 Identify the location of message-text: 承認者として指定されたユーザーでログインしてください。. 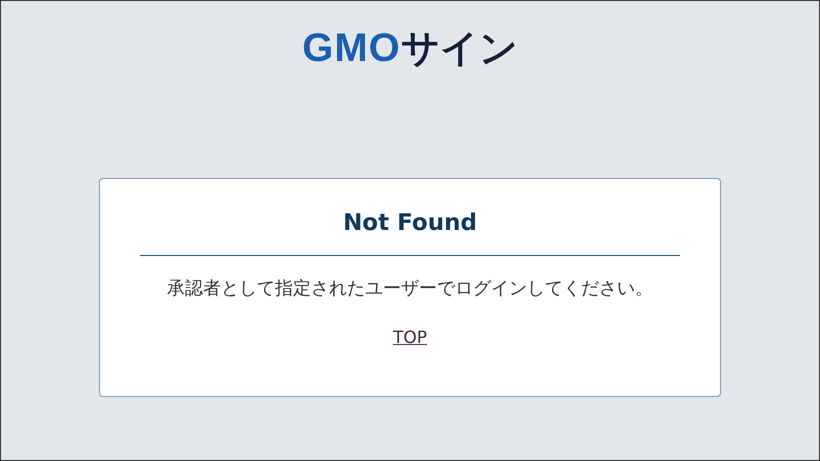
(410, 289).